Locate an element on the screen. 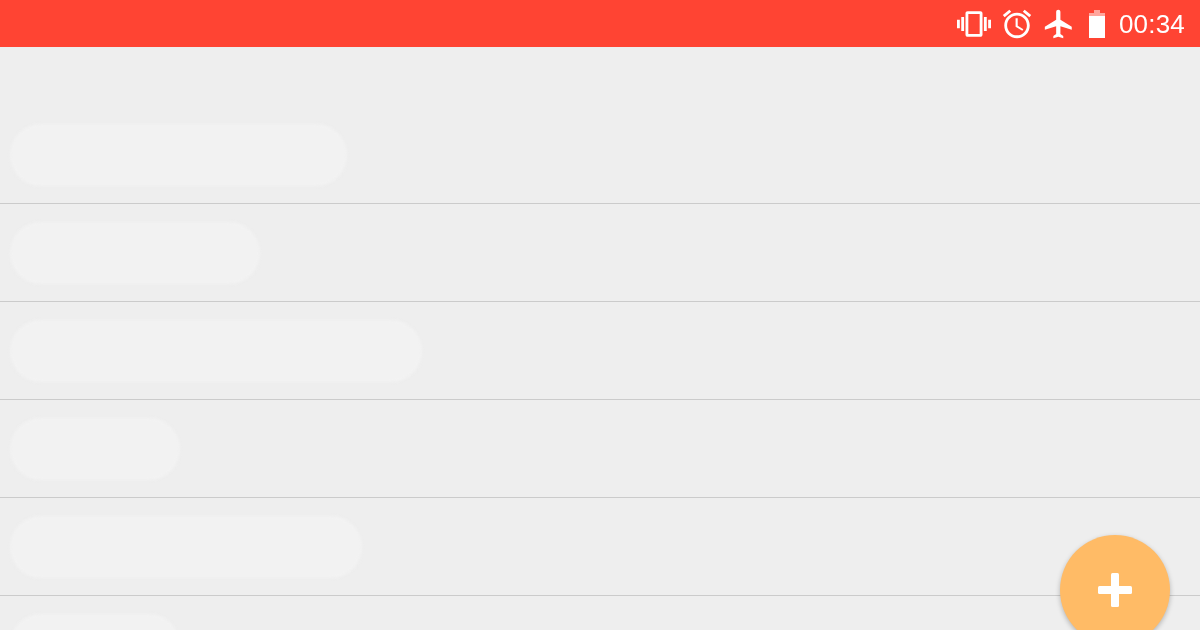 The height and width of the screenshot is (630, 1200). battery-icon is located at coordinates (1096, 23).